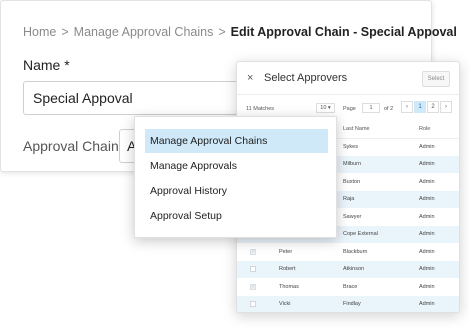  Describe the element at coordinates (289, 286) in the screenshot. I see `first-name-cell: Thomas` at that location.